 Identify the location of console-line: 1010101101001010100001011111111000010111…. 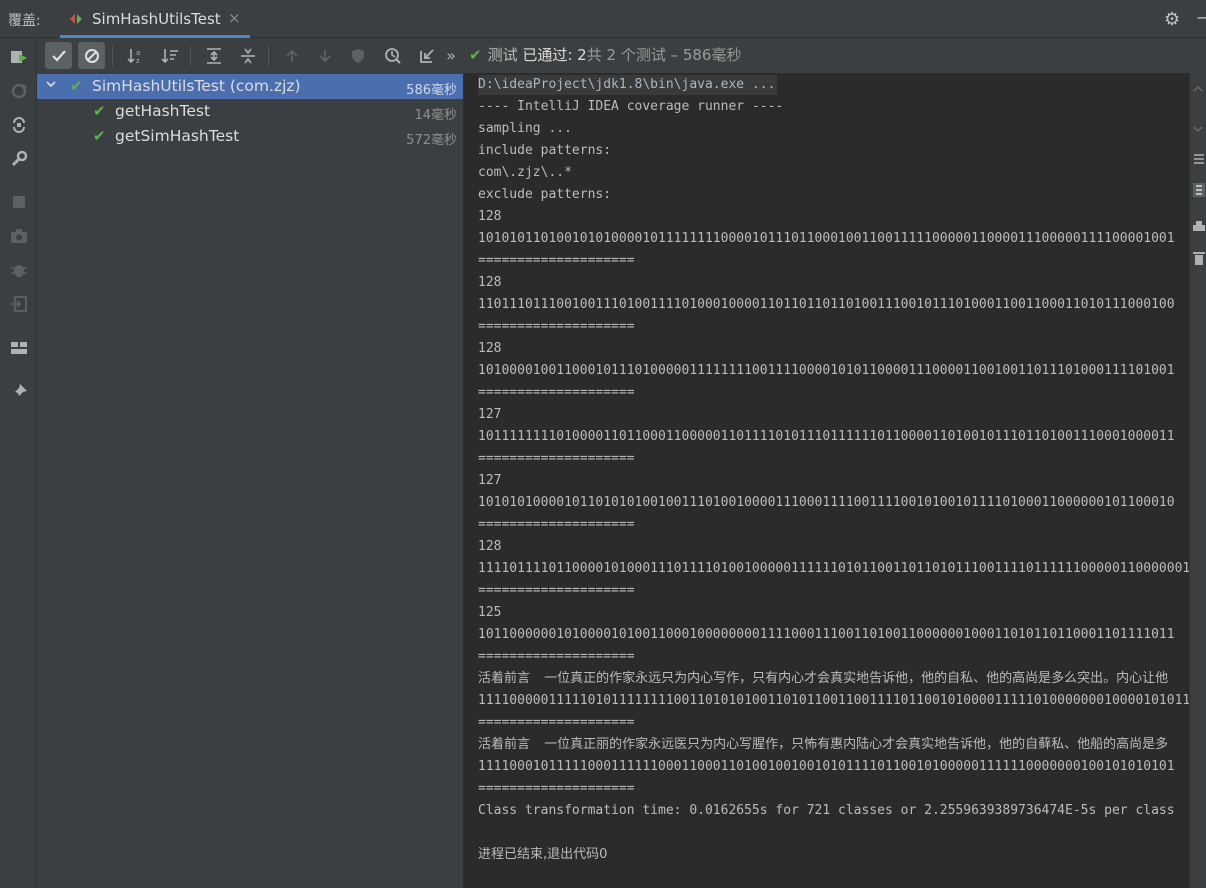
(826, 238).